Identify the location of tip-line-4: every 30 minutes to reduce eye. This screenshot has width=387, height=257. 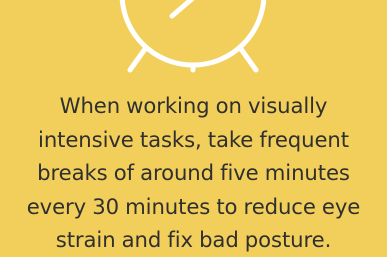
(193, 206).